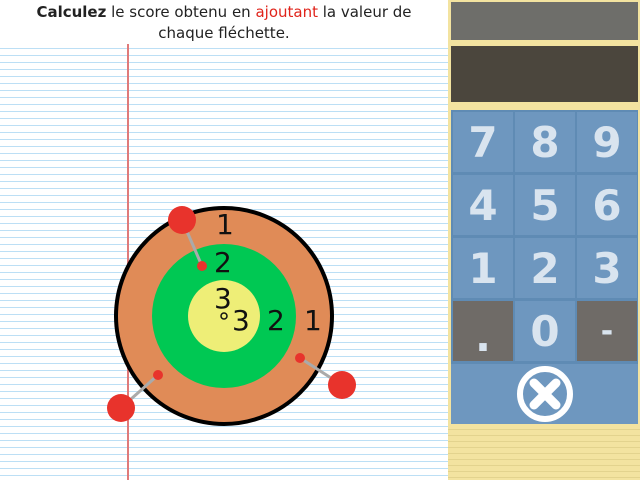  Describe the element at coordinates (607, 331) in the screenshot. I see `key-minus: -` at that location.